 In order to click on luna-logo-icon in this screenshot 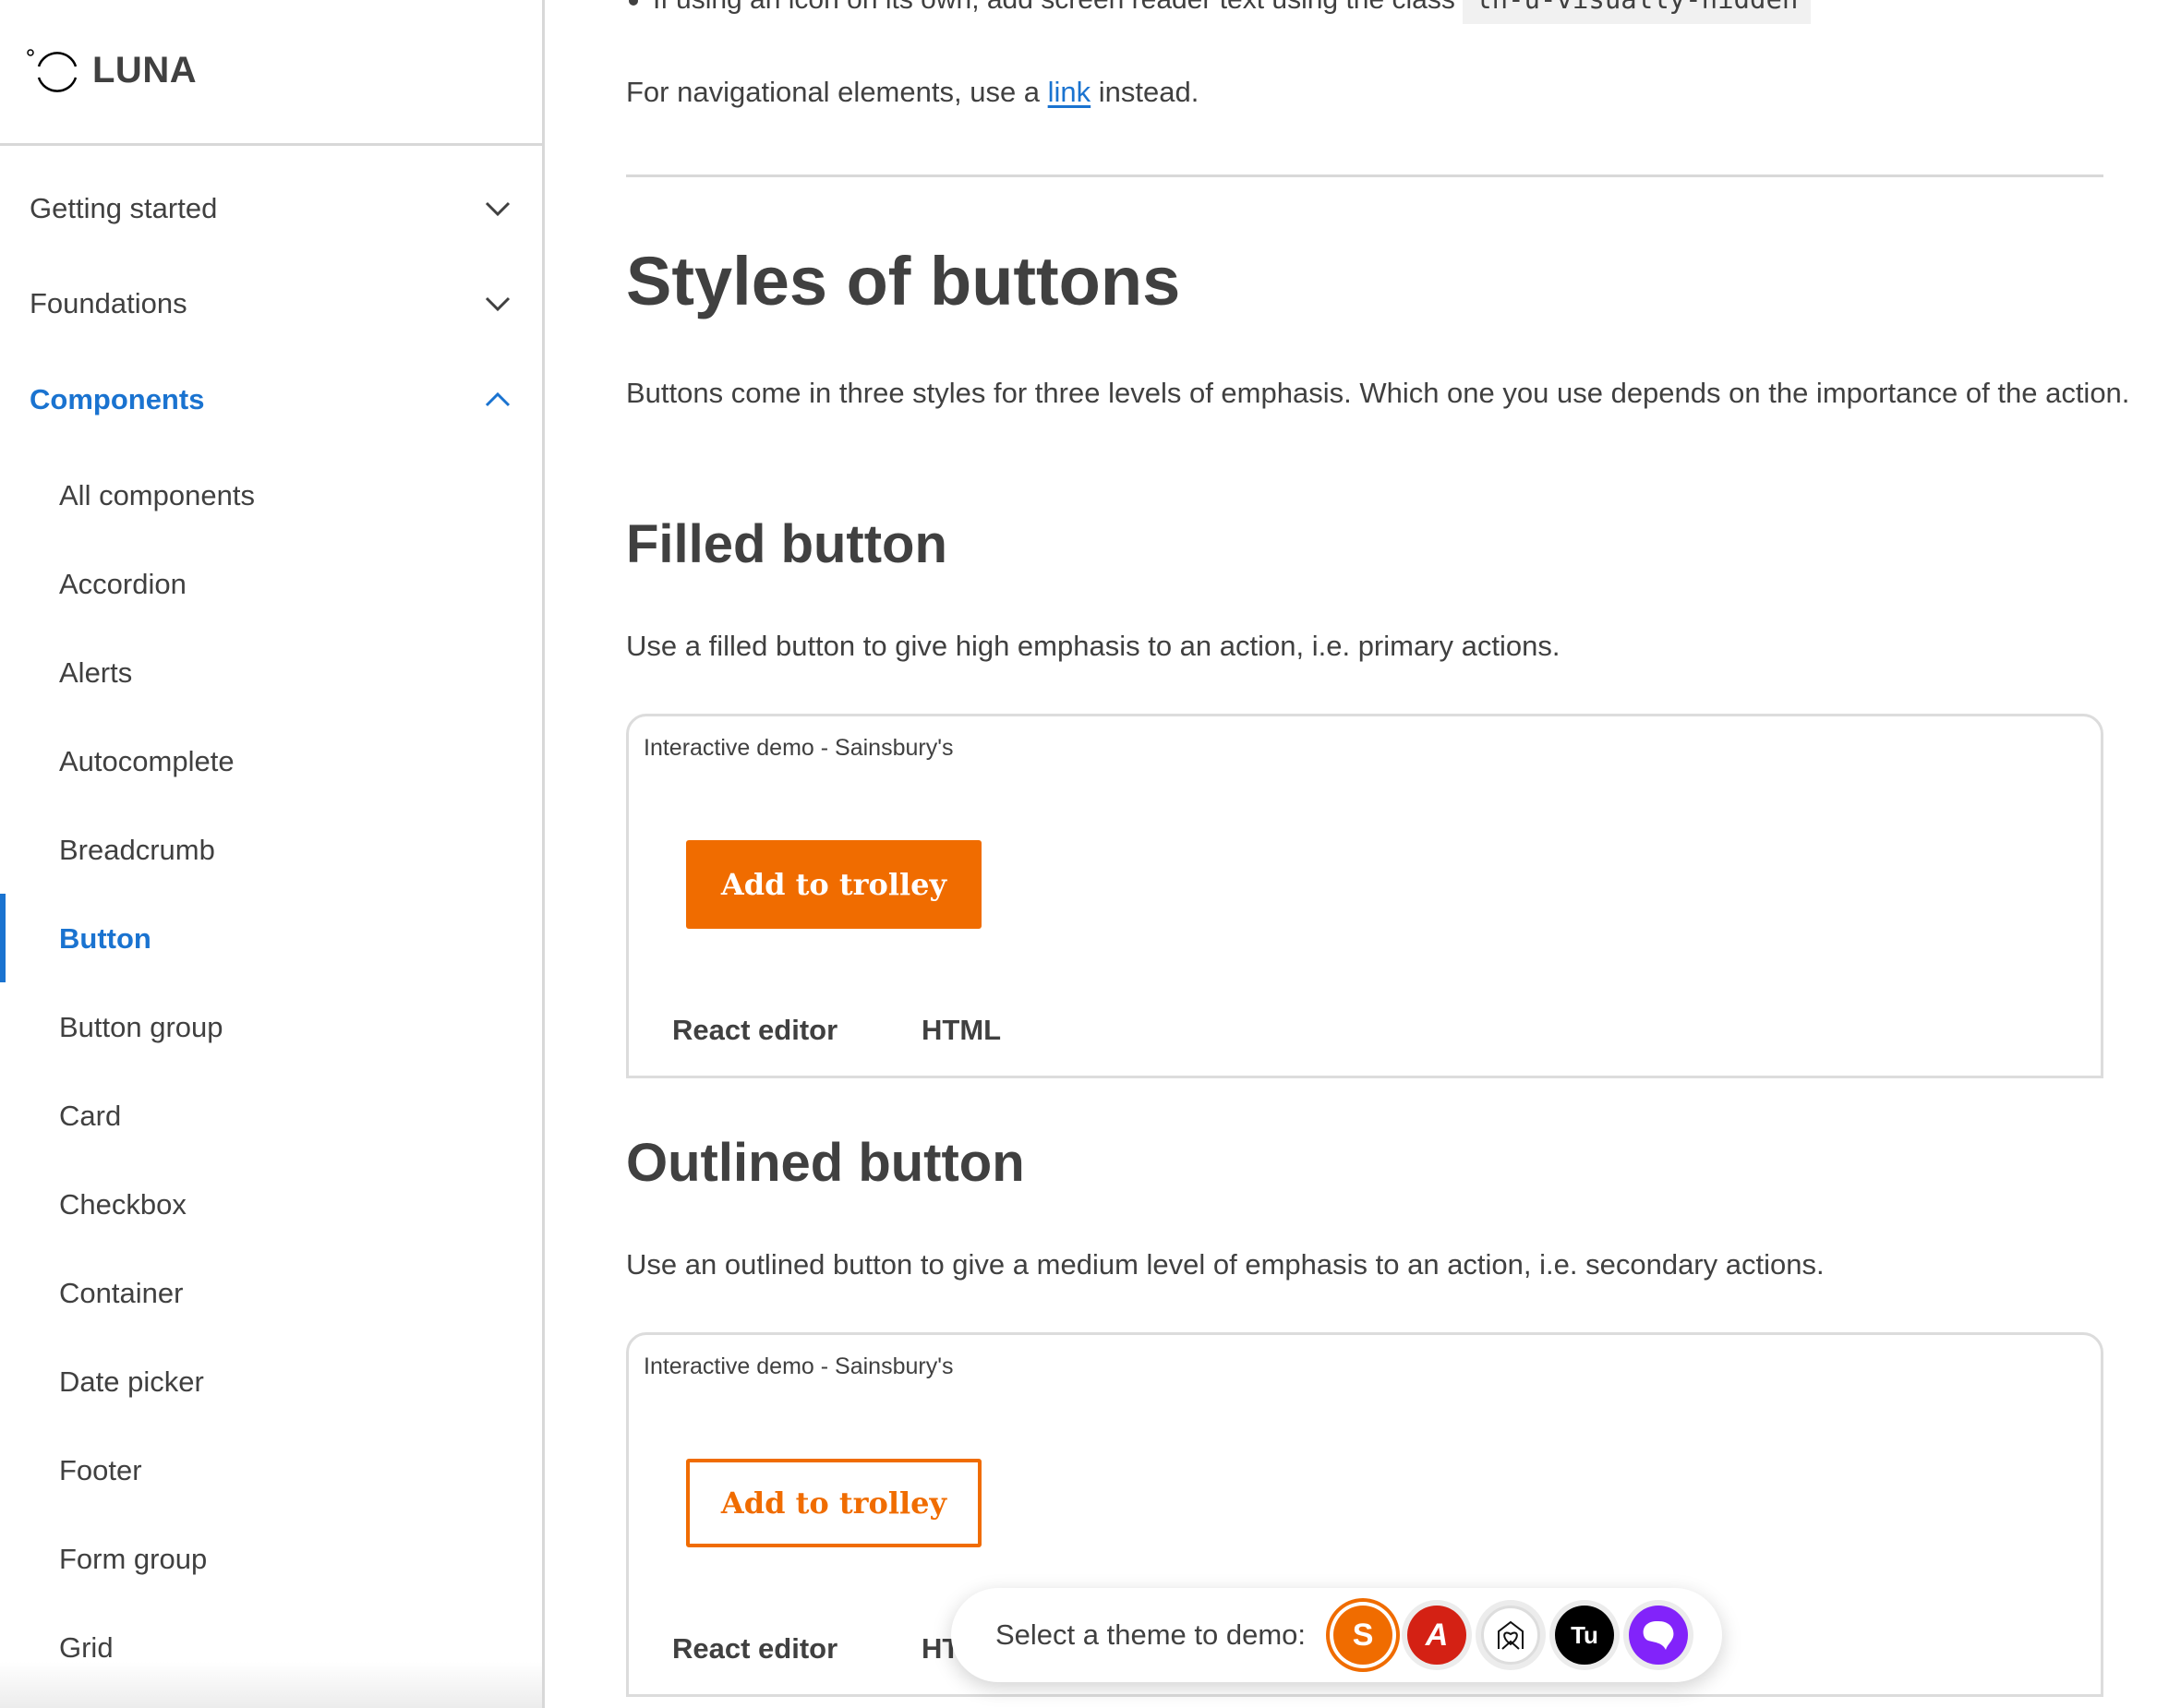, I will do `click(52, 70)`.